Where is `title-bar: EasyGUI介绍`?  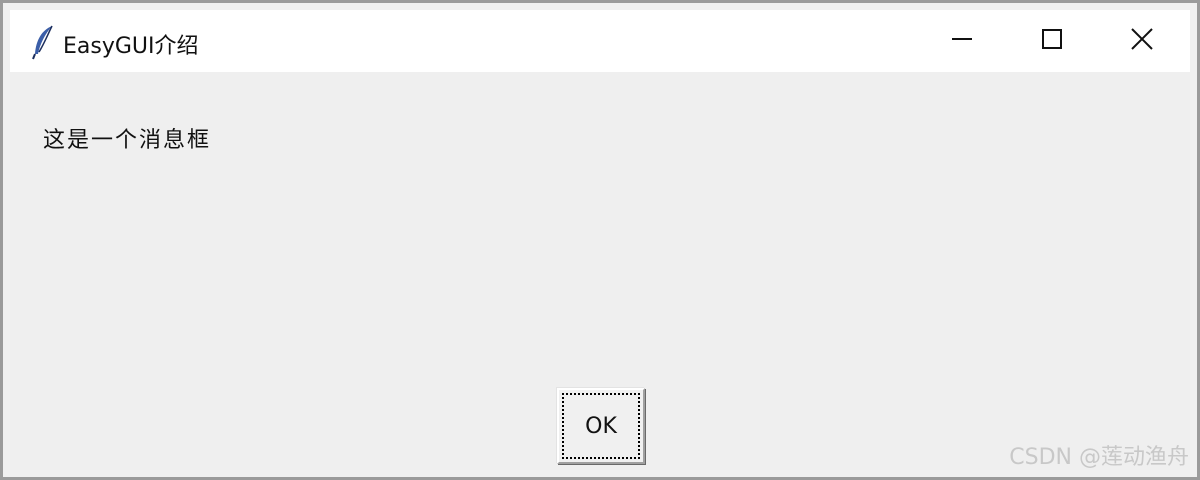 title-bar: EasyGUI介绍 is located at coordinates (600, 41).